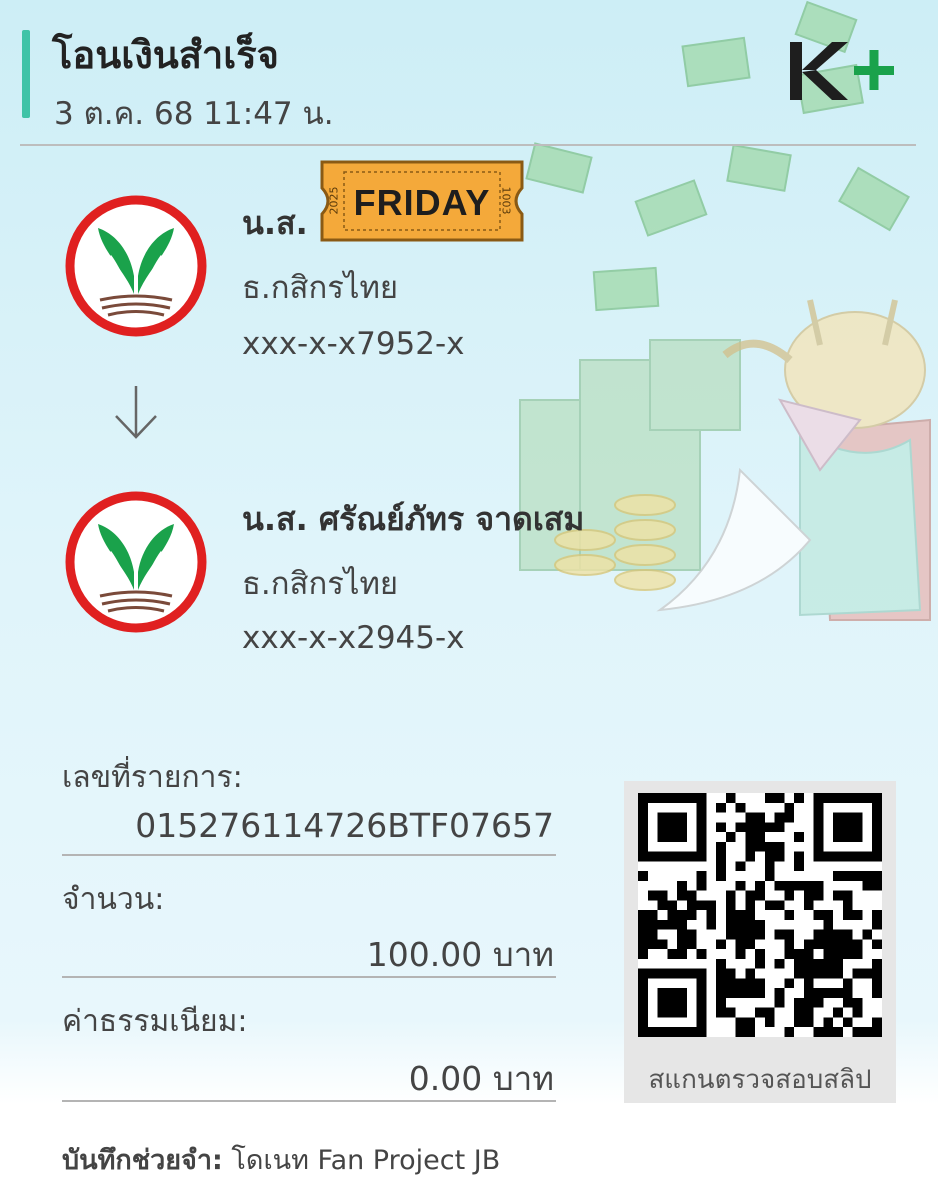 The image size is (938, 1200). I want to click on ticket-label: FRIDAY, so click(422, 202).